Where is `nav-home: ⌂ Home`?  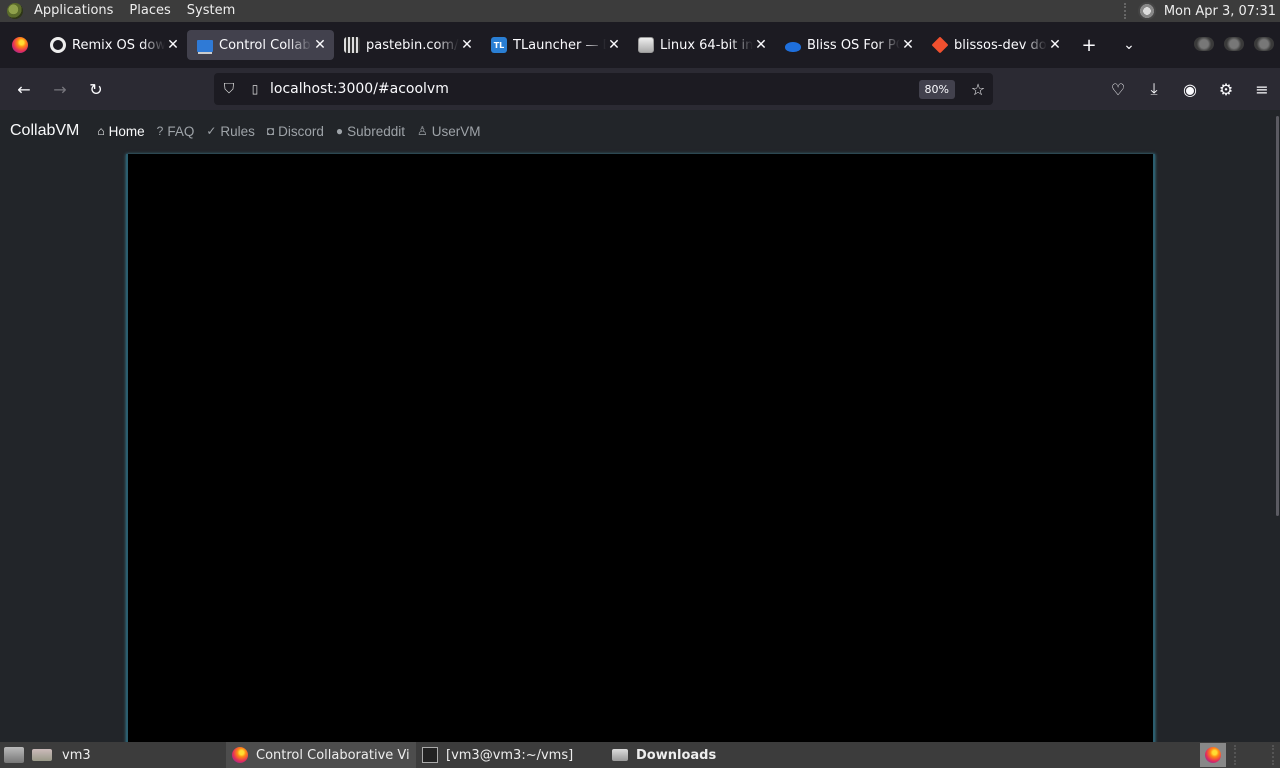 nav-home: ⌂ Home is located at coordinates (120, 131).